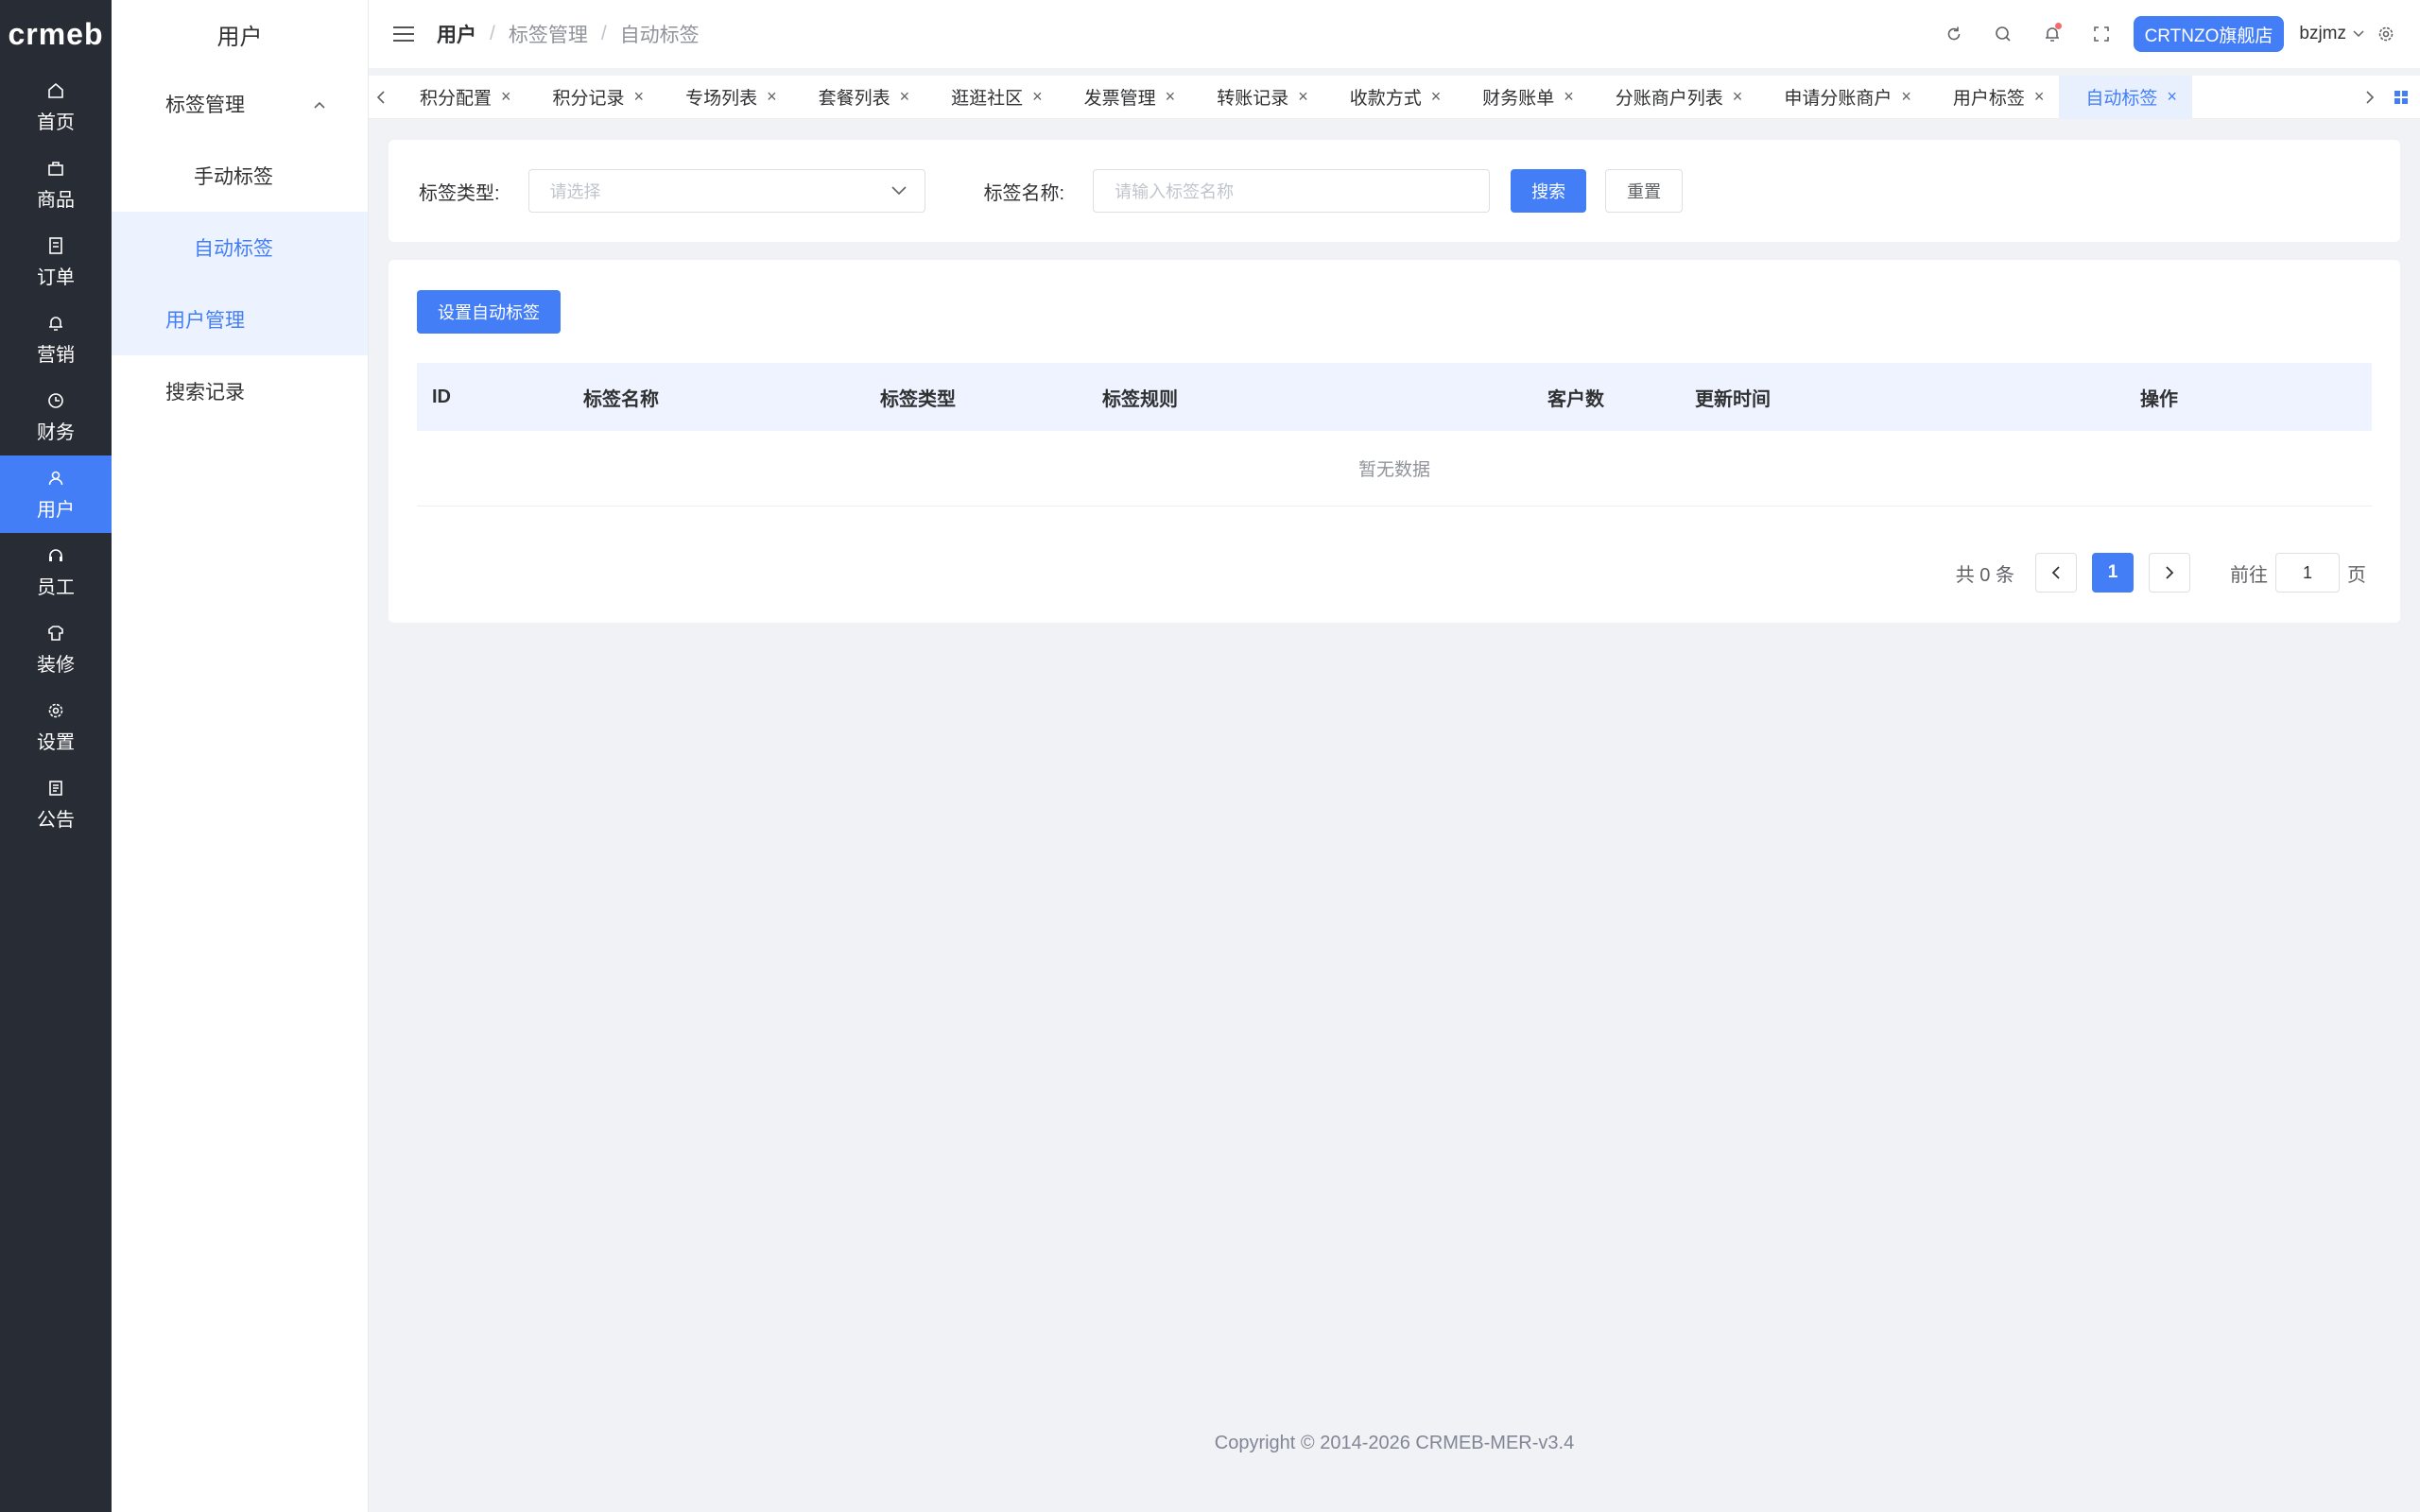  Describe the element at coordinates (234, 177) in the screenshot. I see `submenu-item-label: 手动标签` at that location.